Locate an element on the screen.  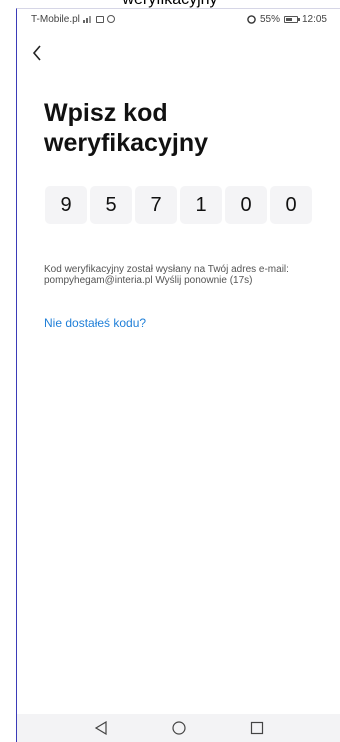
resend-link: Wyślij ponownie is located at coordinates (191, 280).